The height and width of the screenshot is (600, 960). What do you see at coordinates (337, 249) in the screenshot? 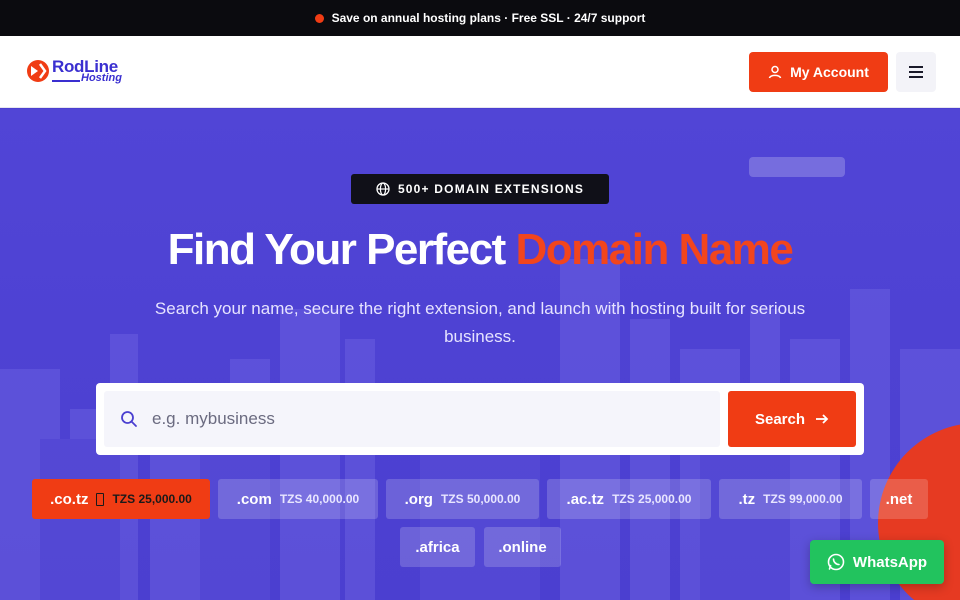
I see `headline-main: Find Your Perfect` at bounding box center [337, 249].